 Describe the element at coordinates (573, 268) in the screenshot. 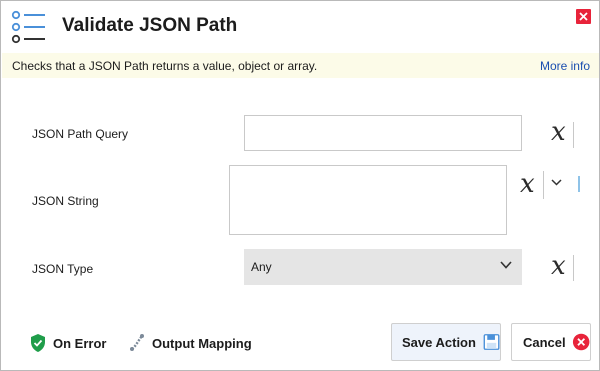

I see `json-type-separator` at that location.